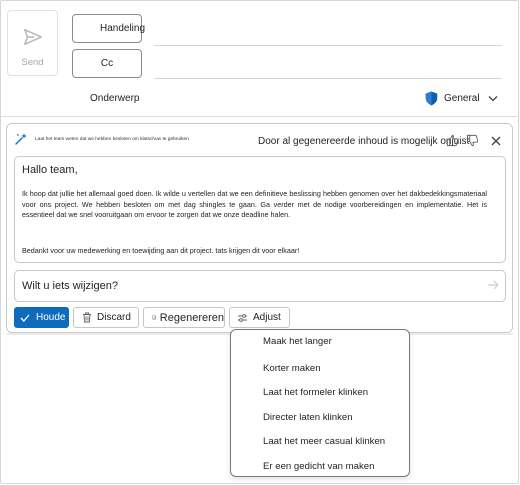  I want to click on menu-item-formal: Laat het formeler klinken, so click(315, 392).